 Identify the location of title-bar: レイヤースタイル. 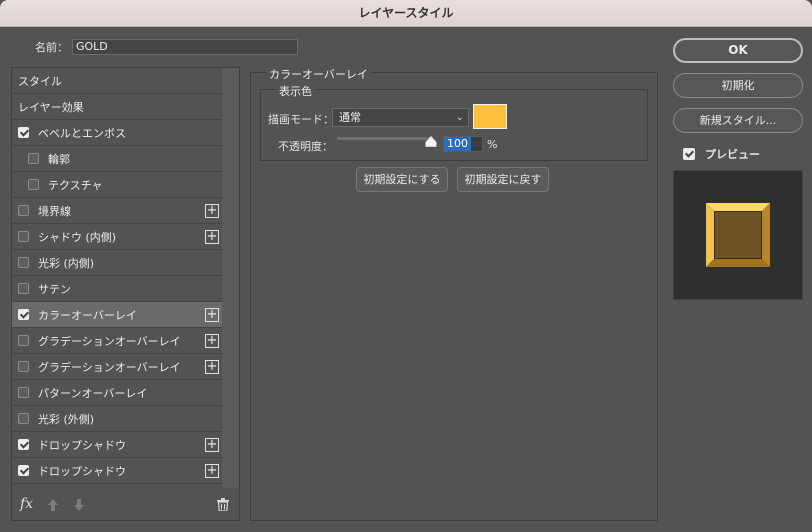
(406, 13).